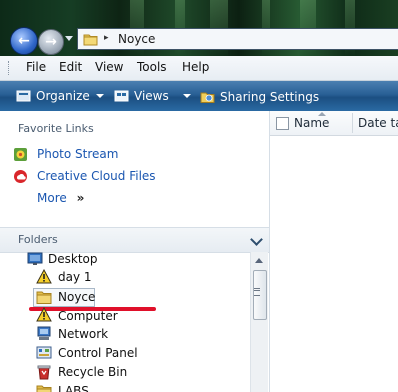  What do you see at coordinates (109, 67) in the screenshot?
I see `menu-view: View` at bounding box center [109, 67].